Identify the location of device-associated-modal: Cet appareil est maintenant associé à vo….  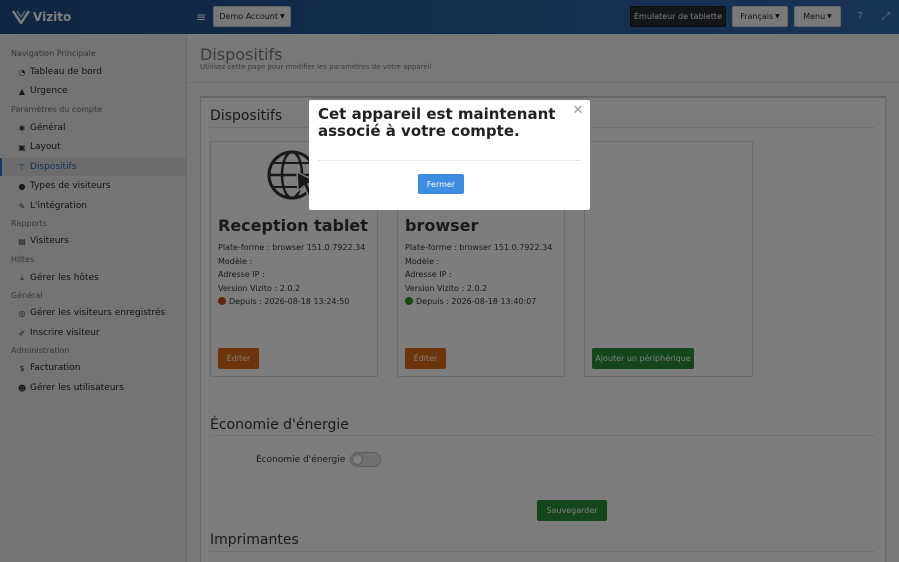
(449, 155).